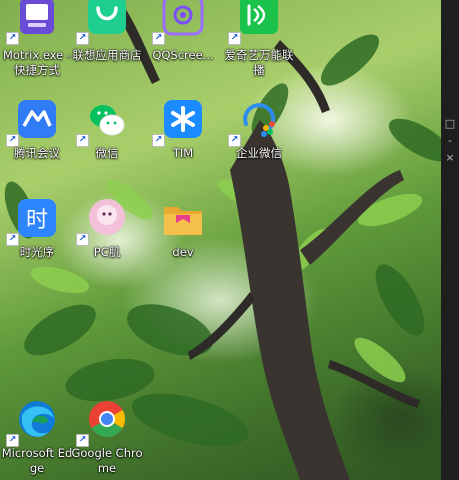 This screenshot has height=480, width=459. I want to click on window-edge-controls: □ - ×, so click(450, 240).